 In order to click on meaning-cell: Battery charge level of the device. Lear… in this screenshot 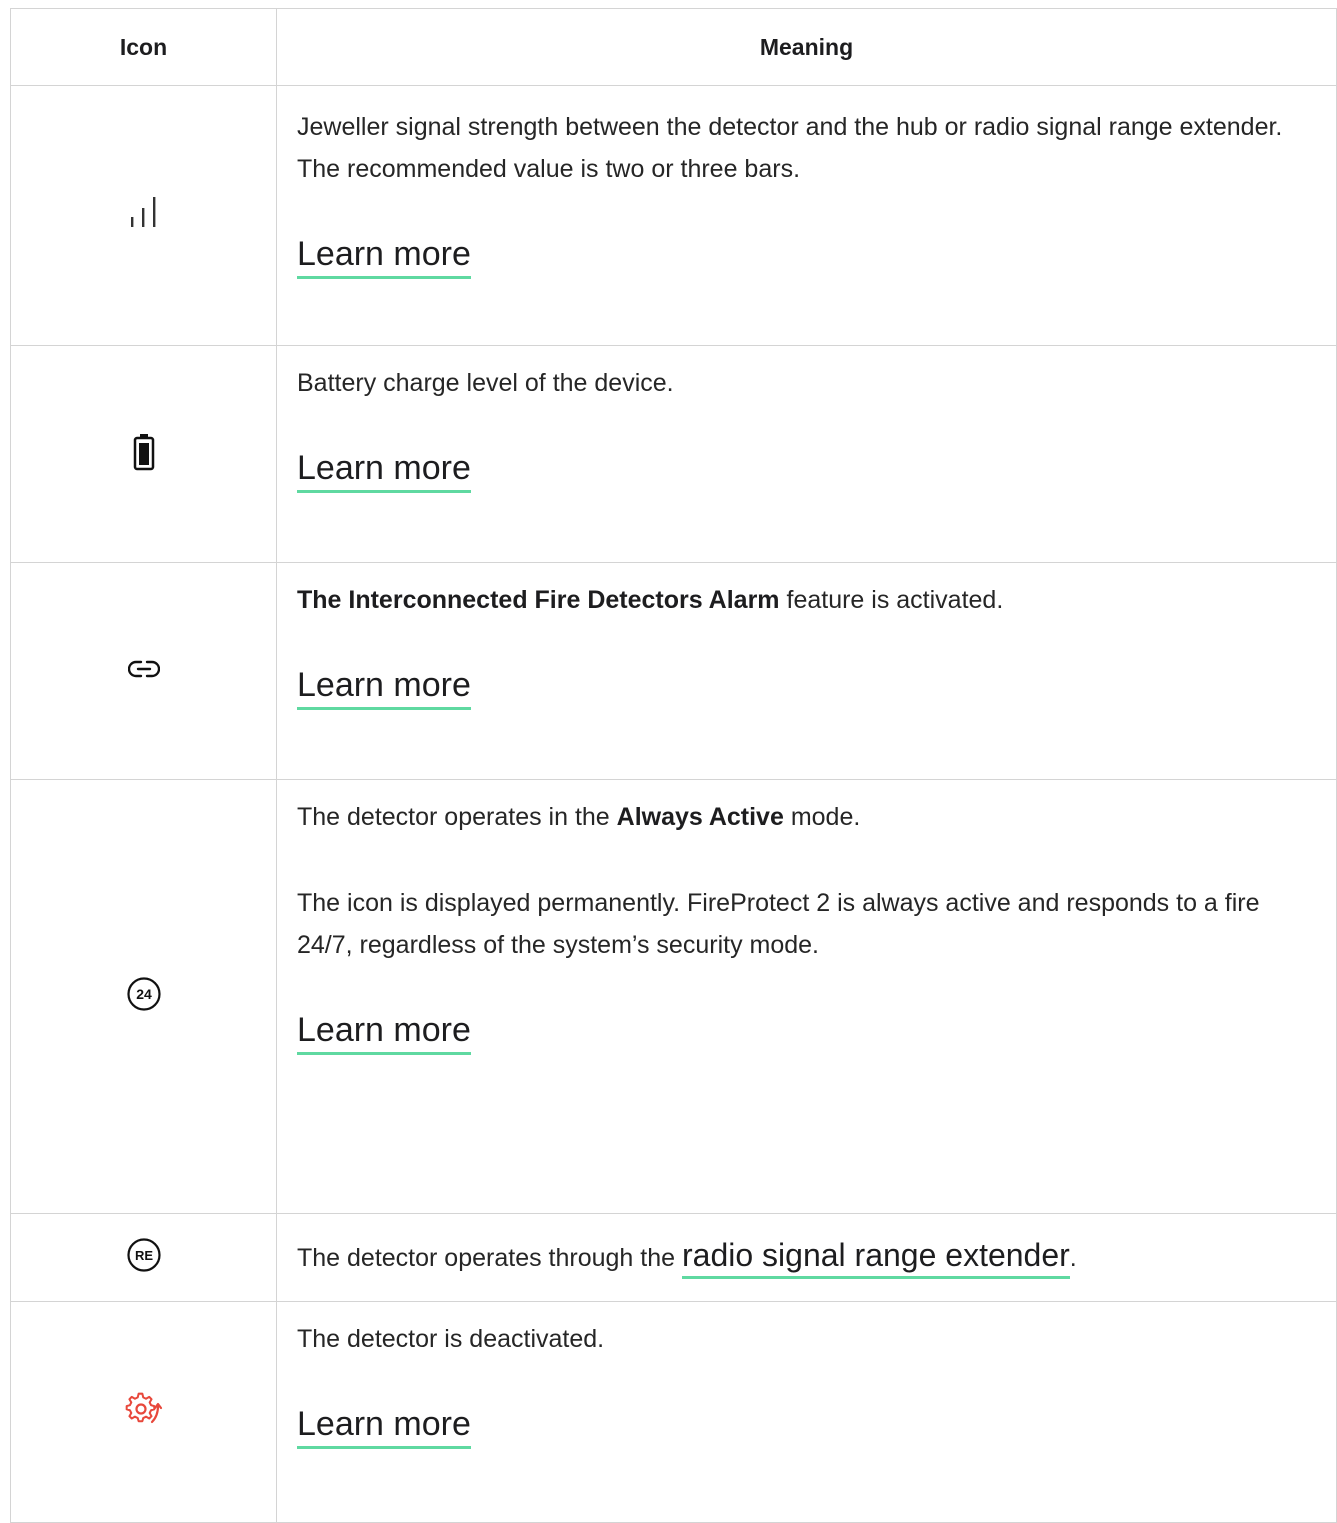, I will do `click(806, 454)`.